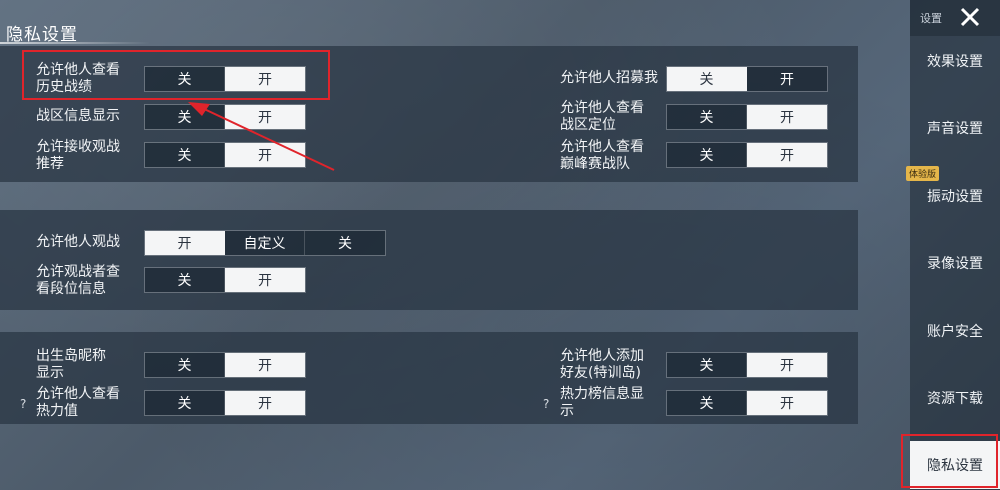 The height and width of the screenshot is (490, 1000). I want to click on region-locate-label: 允许他人查看 战区定位, so click(602, 116).